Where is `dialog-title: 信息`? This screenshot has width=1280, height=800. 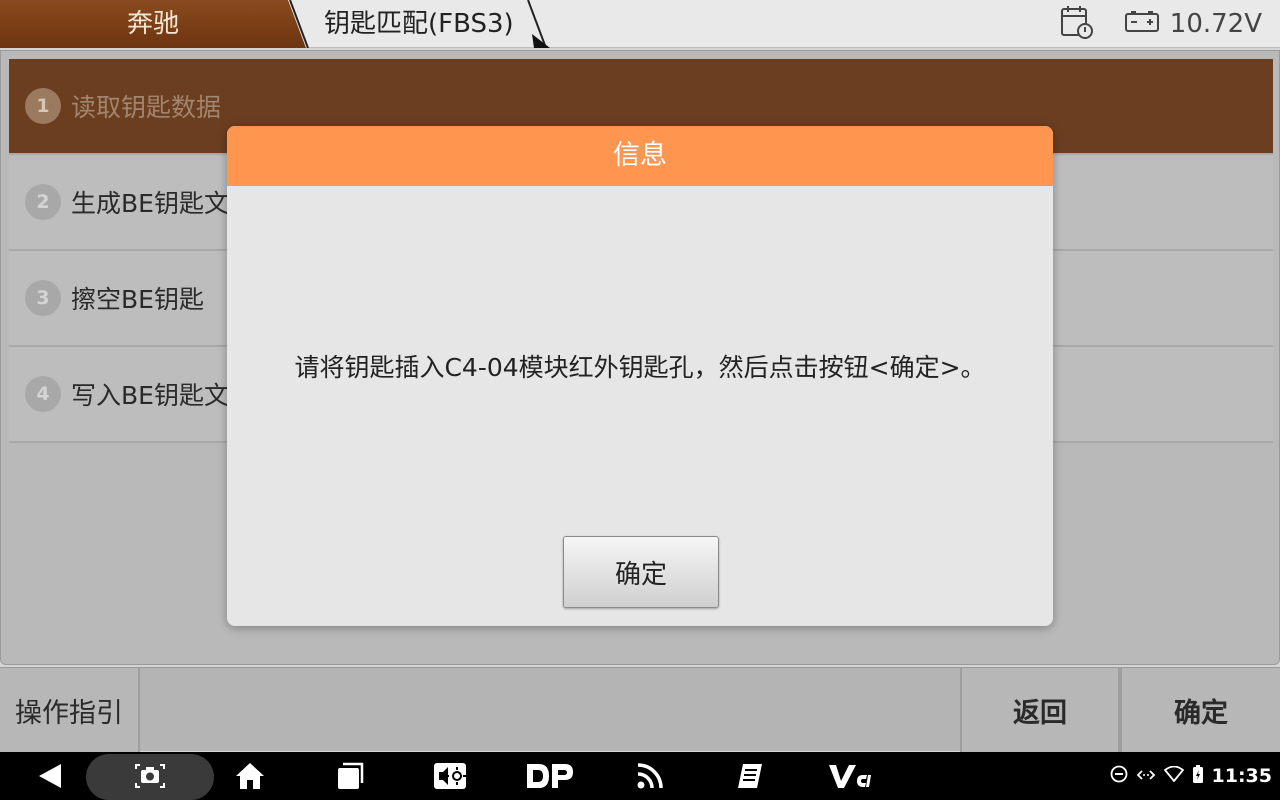 dialog-title: 信息 is located at coordinates (640, 156).